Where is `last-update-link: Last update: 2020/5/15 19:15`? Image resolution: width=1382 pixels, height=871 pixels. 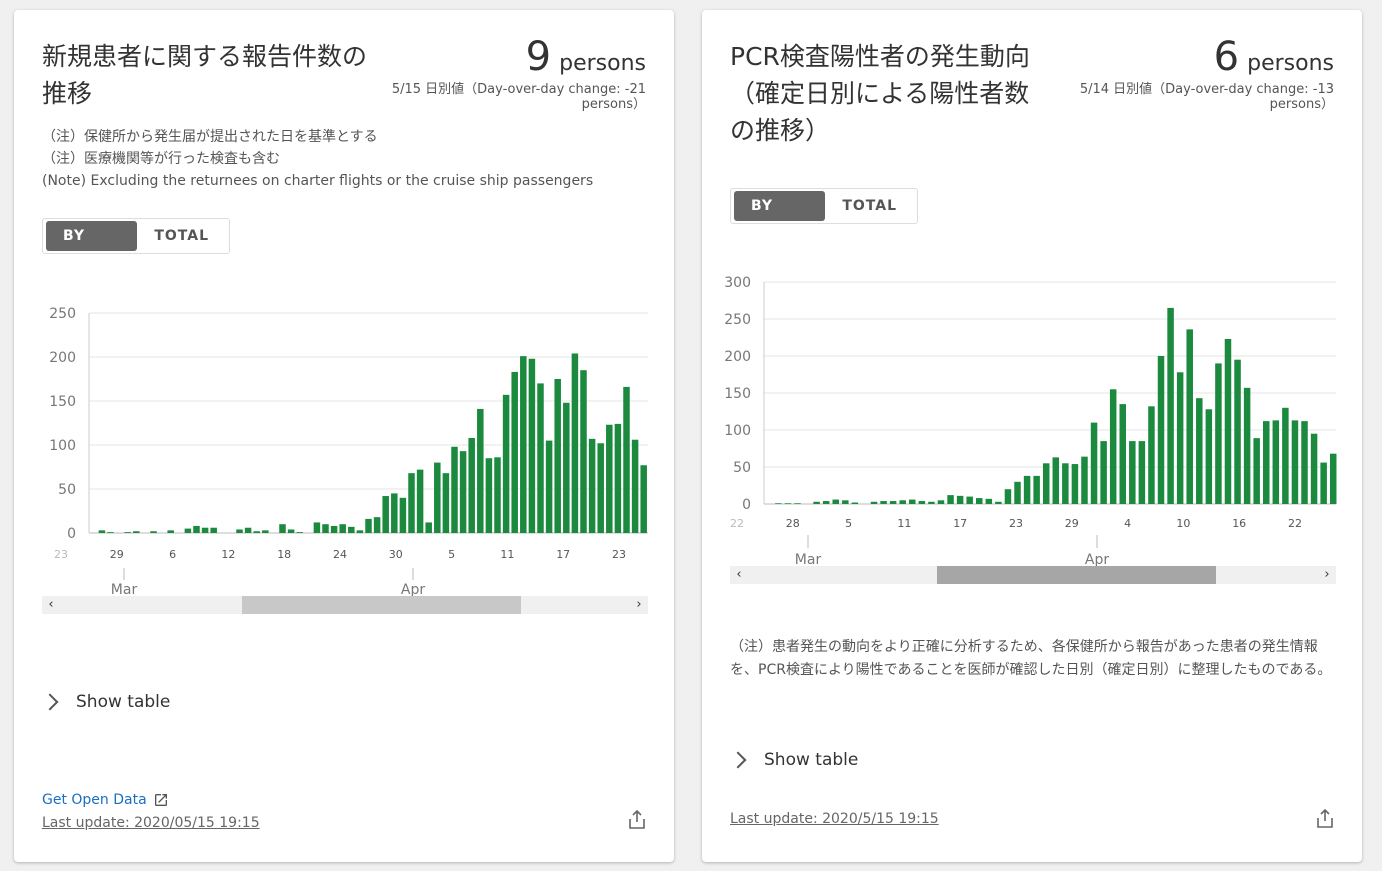 last-update-link: Last update: 2020/5/15 19:15 is located at coordinates (834, 819).